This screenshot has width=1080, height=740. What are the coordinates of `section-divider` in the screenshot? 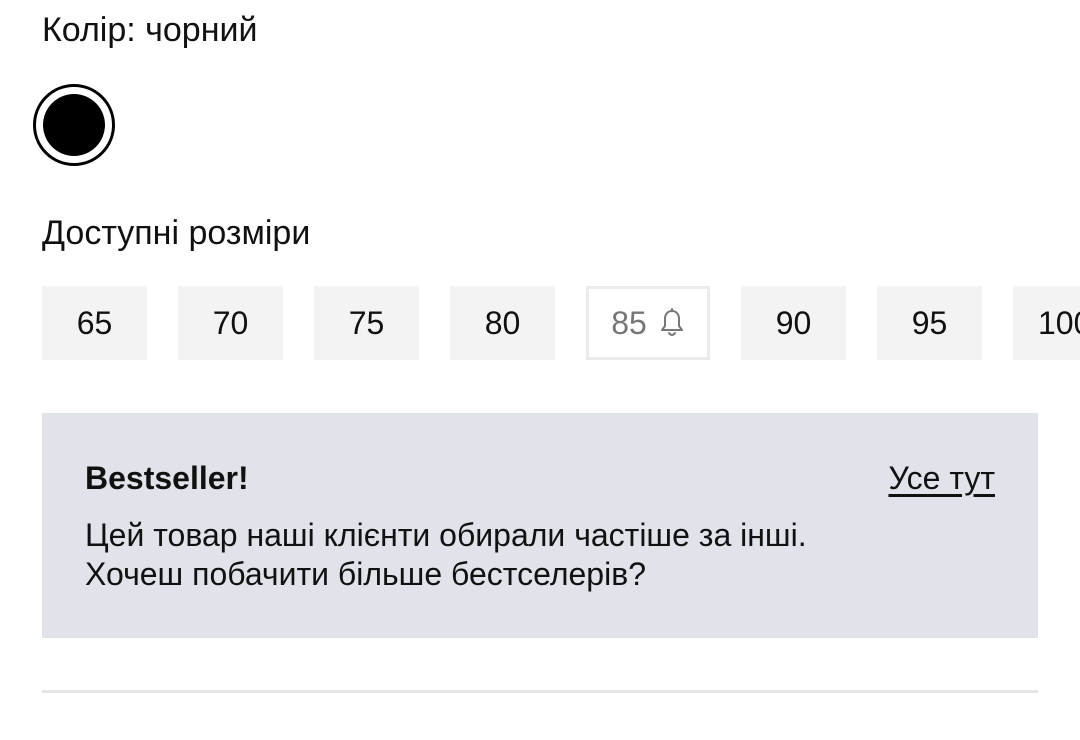 It's located at (540, 691).